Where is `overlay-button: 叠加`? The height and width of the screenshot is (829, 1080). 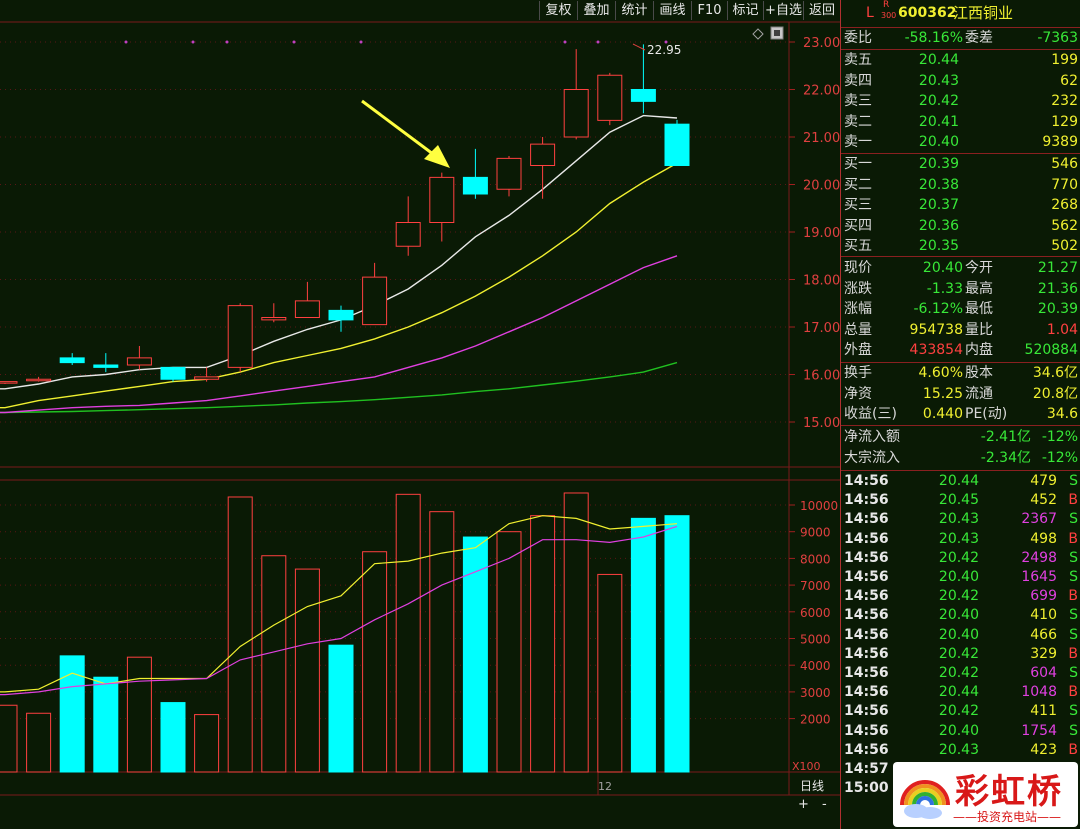 overlay-button: 叠加 is located at coordinates (596, 10).